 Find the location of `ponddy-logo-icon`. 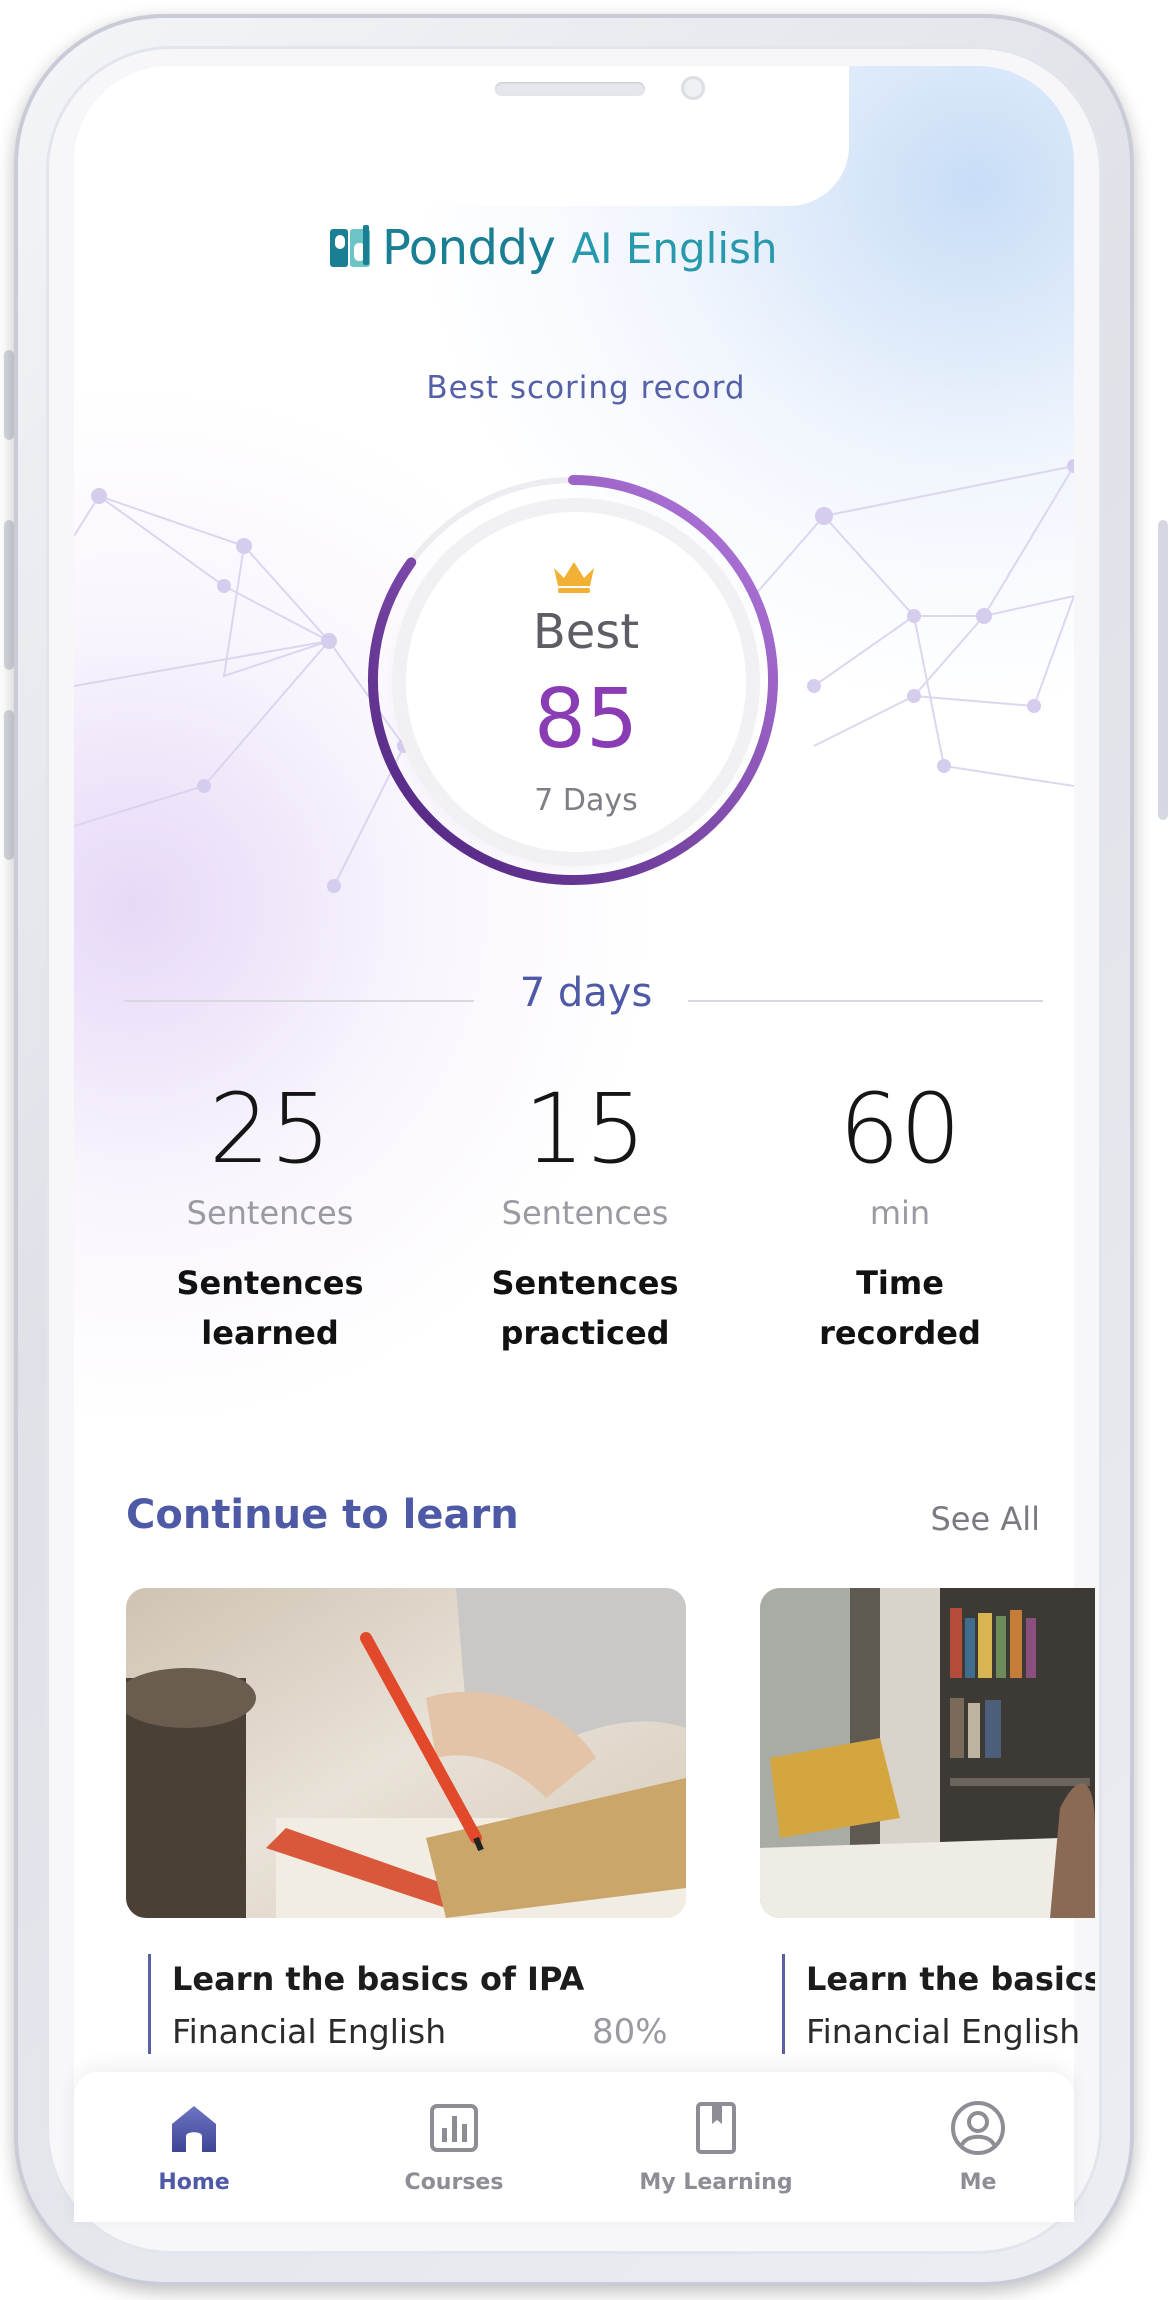

ponddy-logo-icon is located at coordinates (350, 246).